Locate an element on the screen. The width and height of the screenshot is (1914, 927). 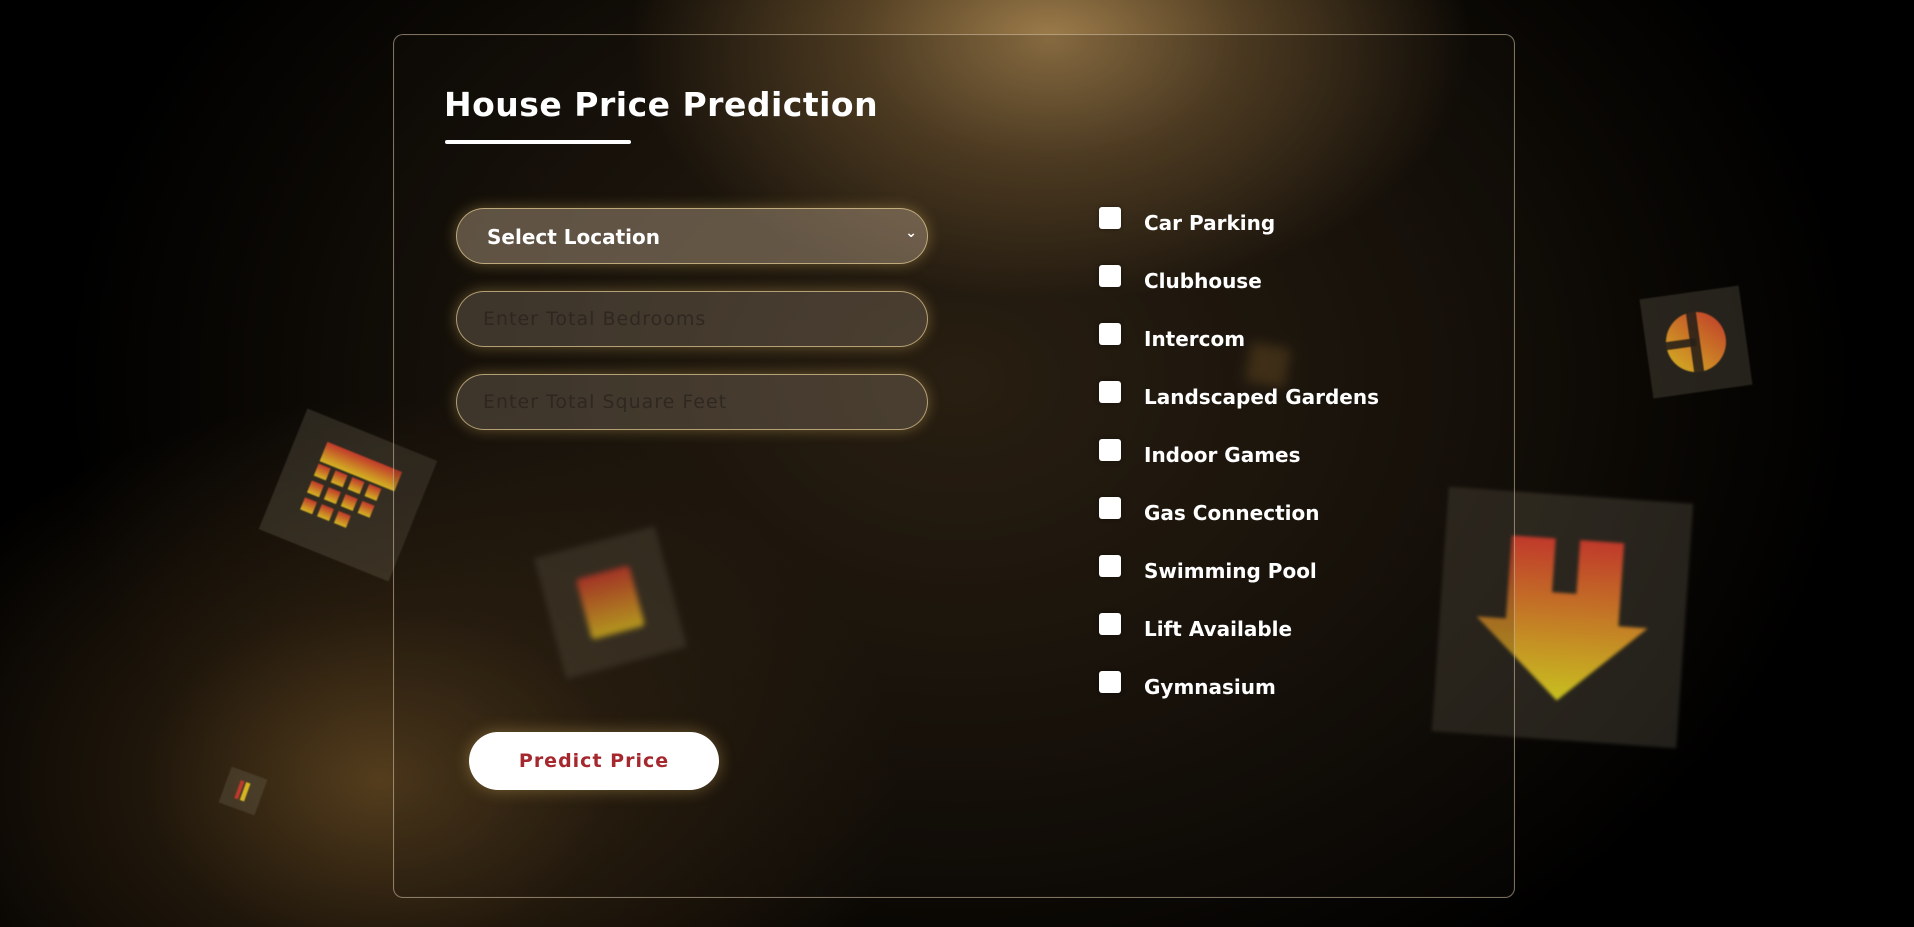
clubhouse-checkbox is located at coordinates (1110, 276).